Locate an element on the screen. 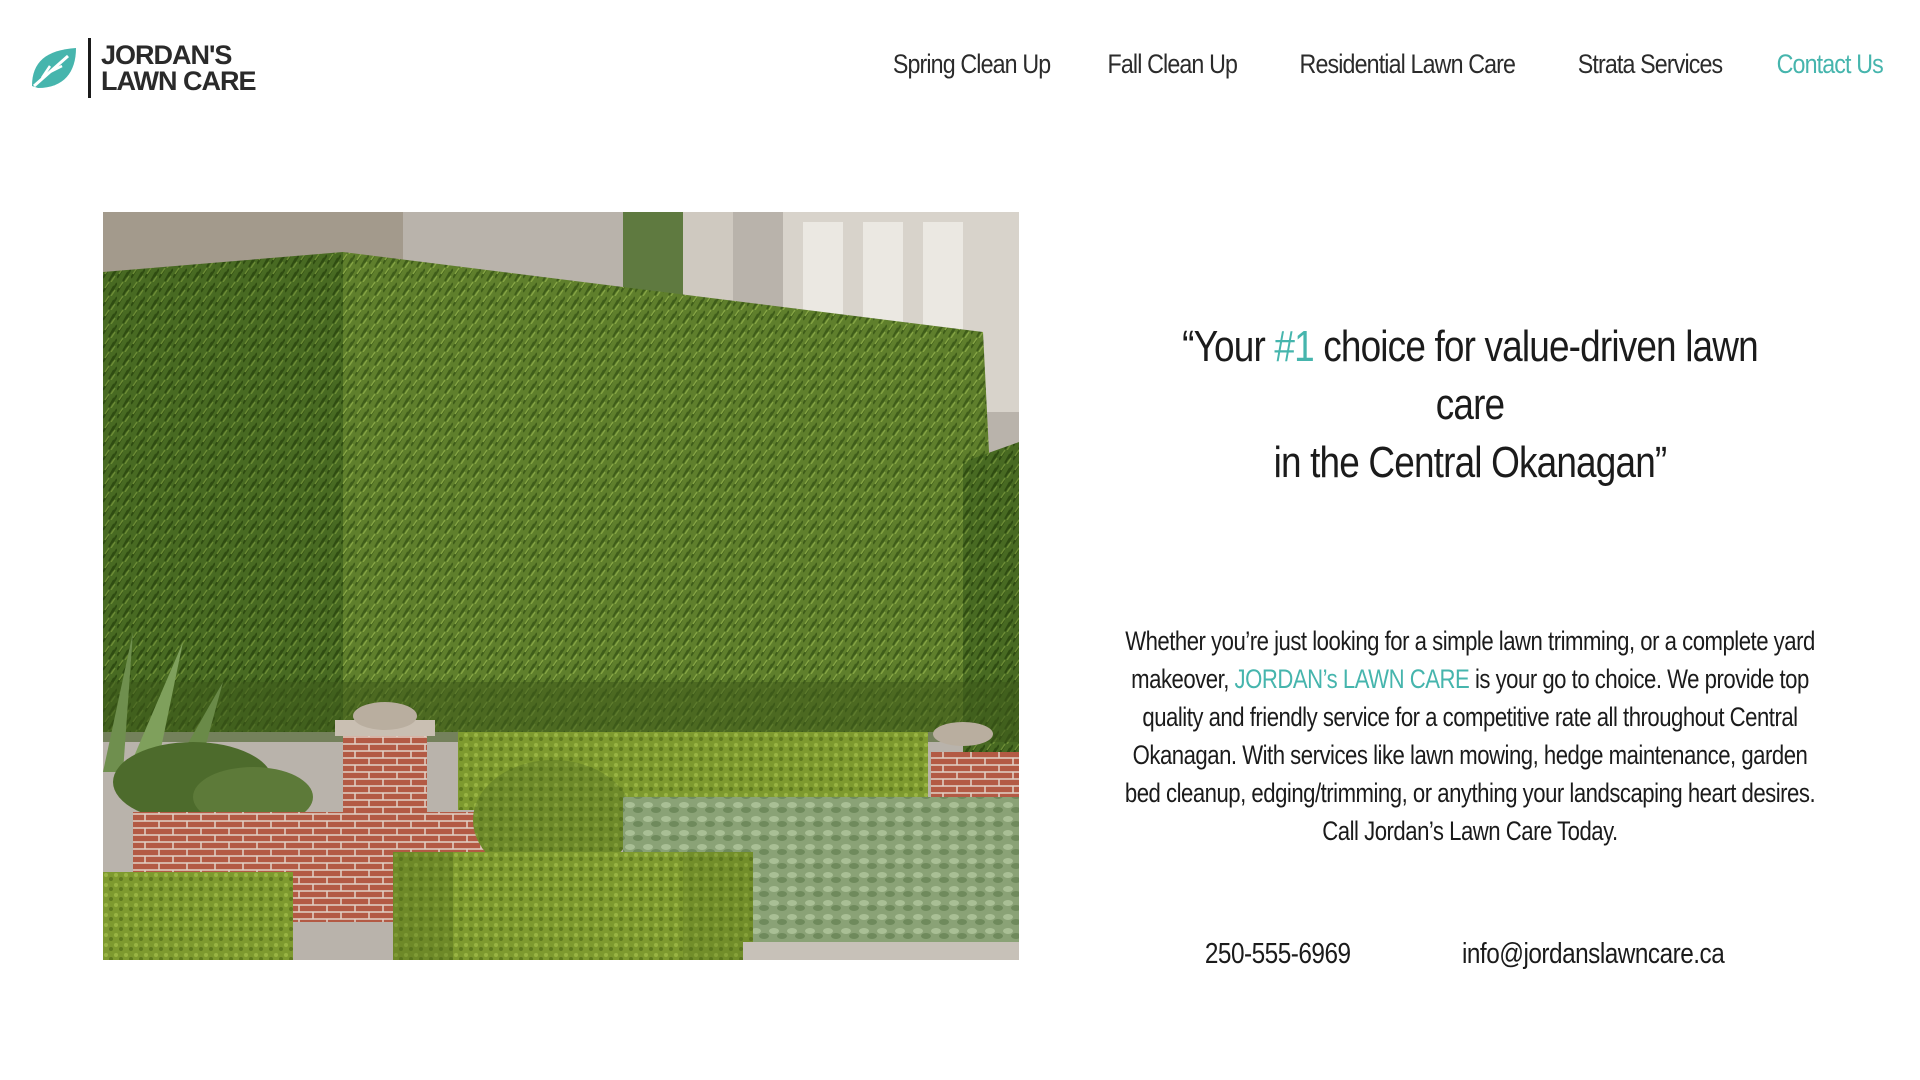 Image resolution: width=1920 pixels, height=1080 pixels. logo-wordmark: JORDAN'S LAWN CARE is located at coordinates (178, 68).